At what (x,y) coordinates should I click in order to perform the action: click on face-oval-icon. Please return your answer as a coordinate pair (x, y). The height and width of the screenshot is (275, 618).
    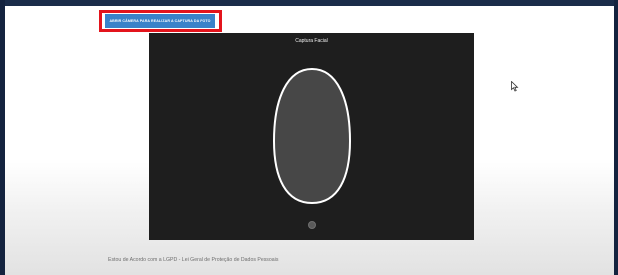
    Looking at the image, I should click on (312, 136).